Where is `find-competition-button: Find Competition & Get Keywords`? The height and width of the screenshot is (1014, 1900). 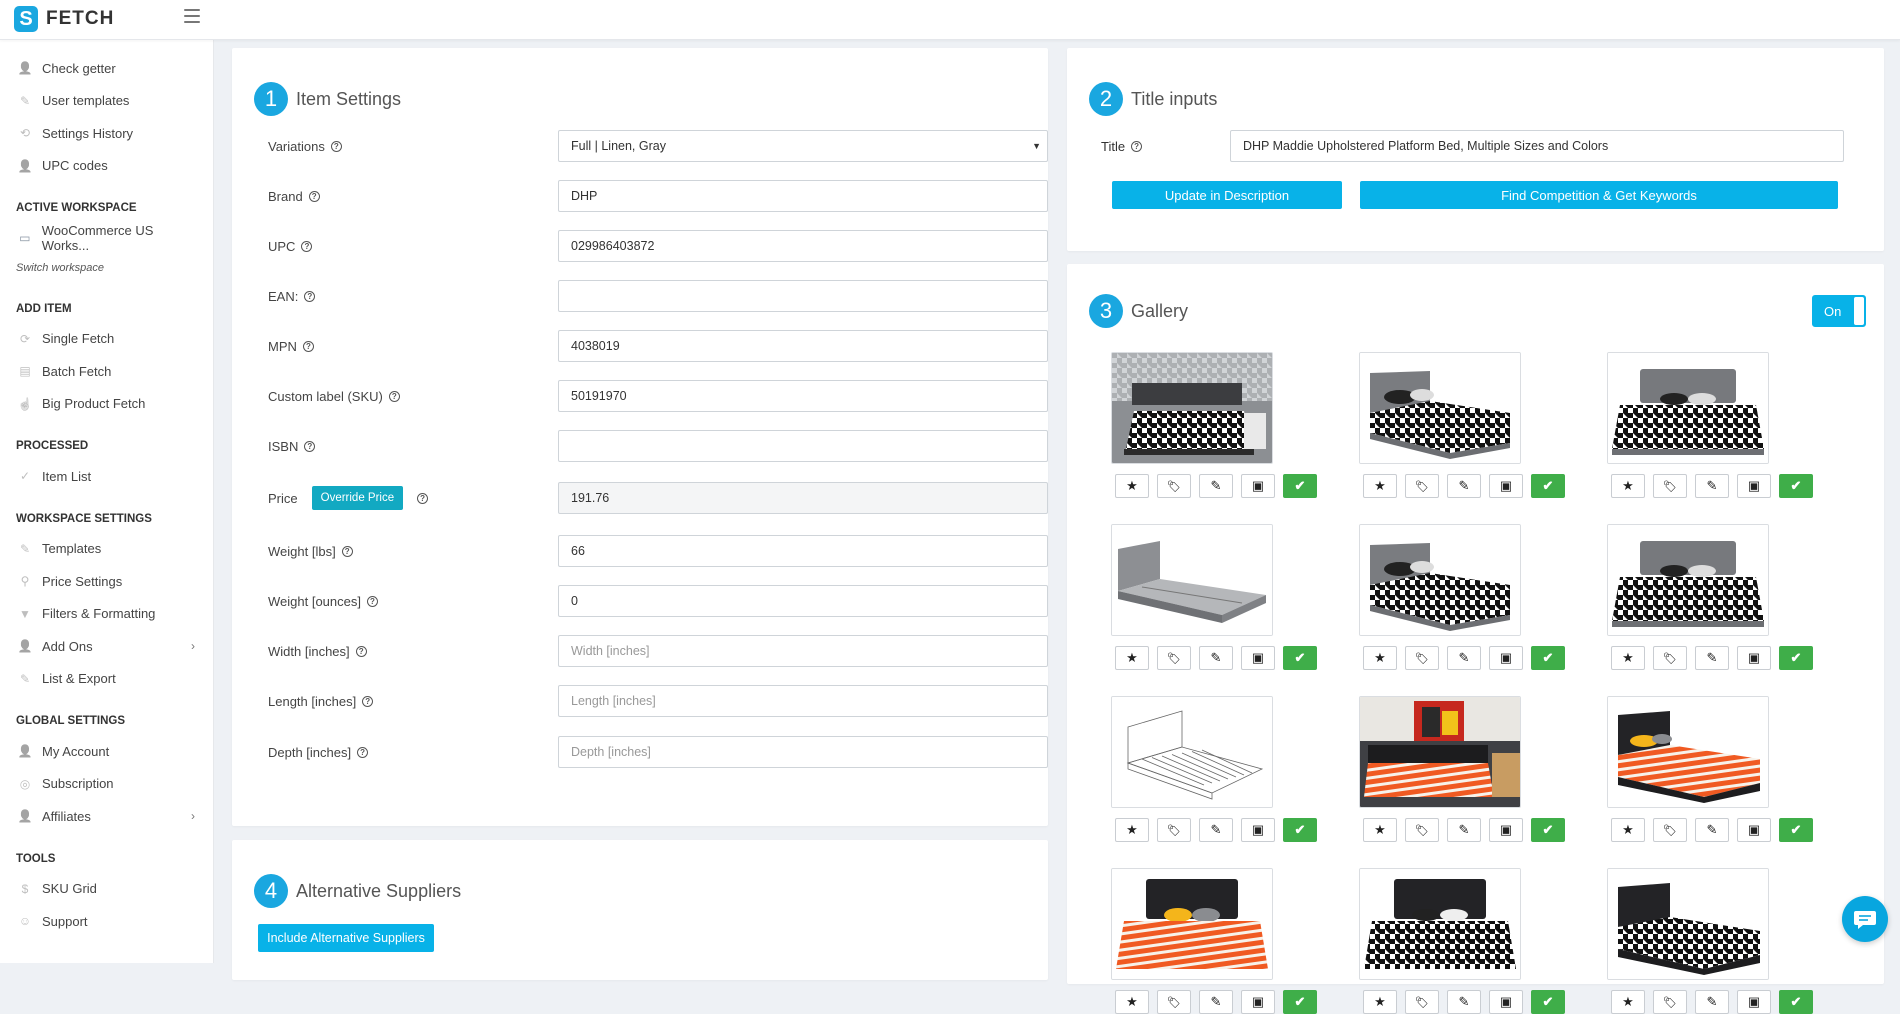
find-competition-button: Find Competition & Get Keywords is located at coordinates (1599, 195).